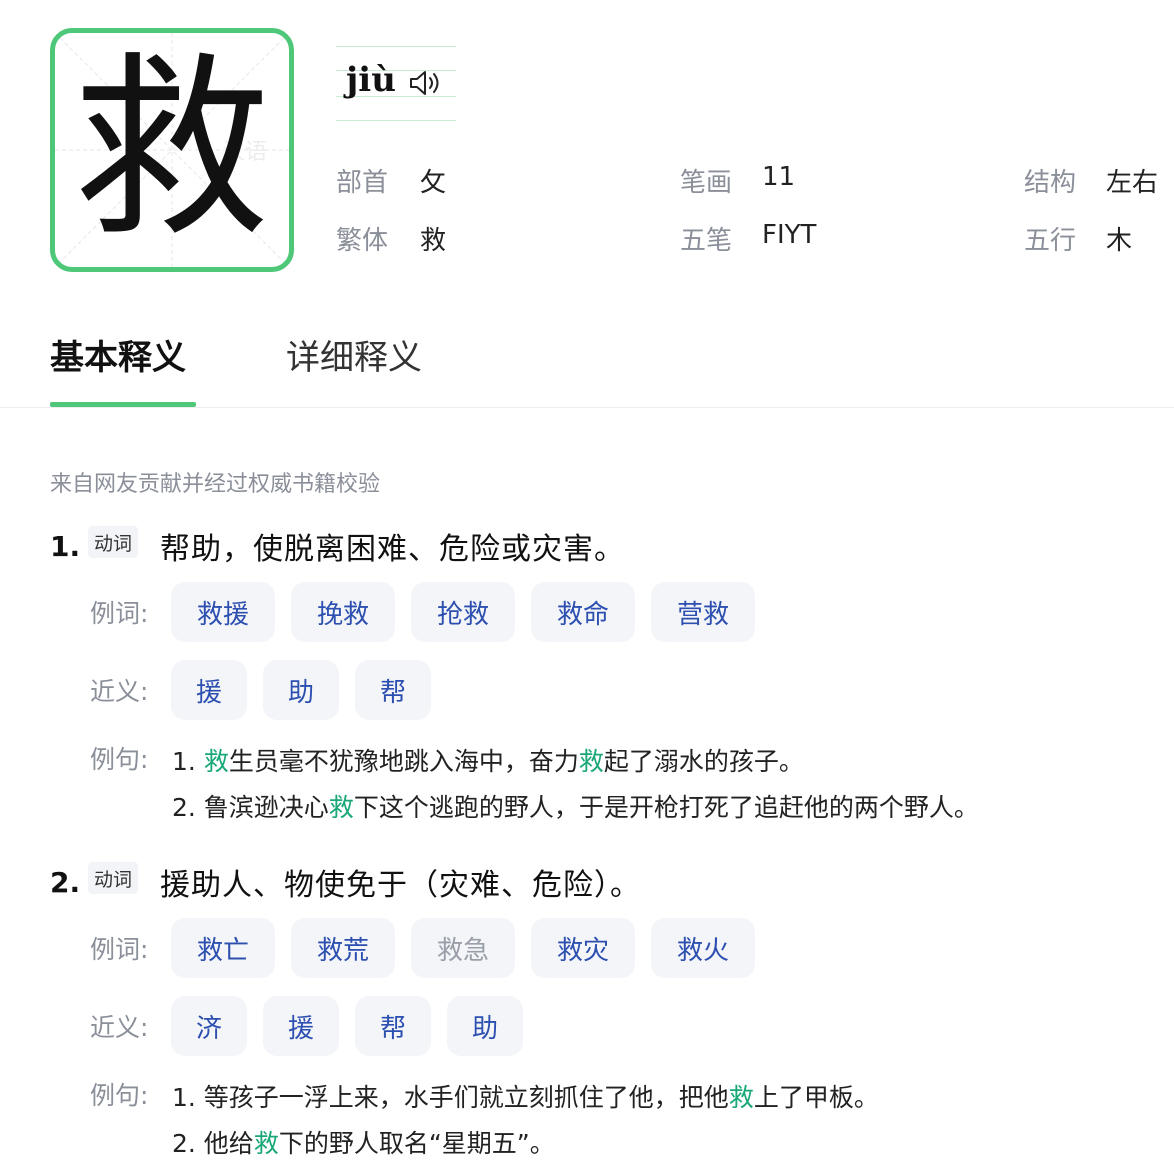 This screenshot has height=1170, width=1174. I want to click on wubi-label: 五笔, so click(706, 241).